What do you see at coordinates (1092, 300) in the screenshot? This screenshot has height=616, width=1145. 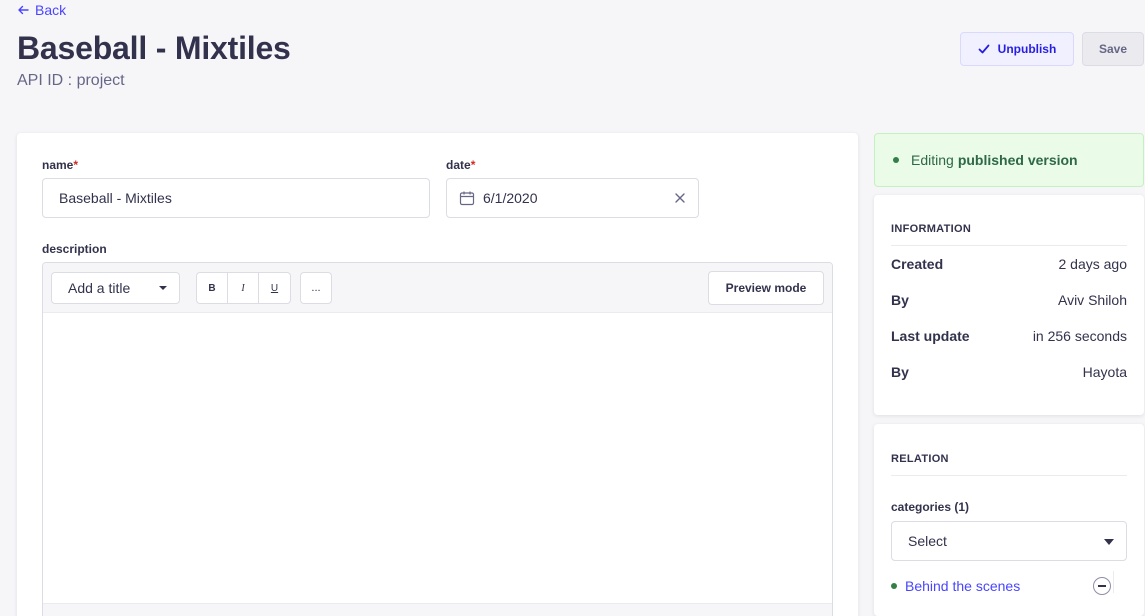 I see `info-value: Aviv Shiloh` at bounding box center [1092, 300].